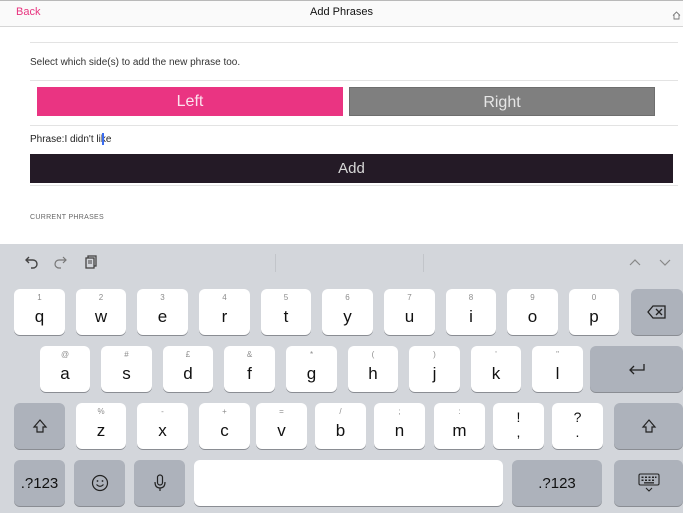  I want to click on microphone-icon, so click(159, 483).